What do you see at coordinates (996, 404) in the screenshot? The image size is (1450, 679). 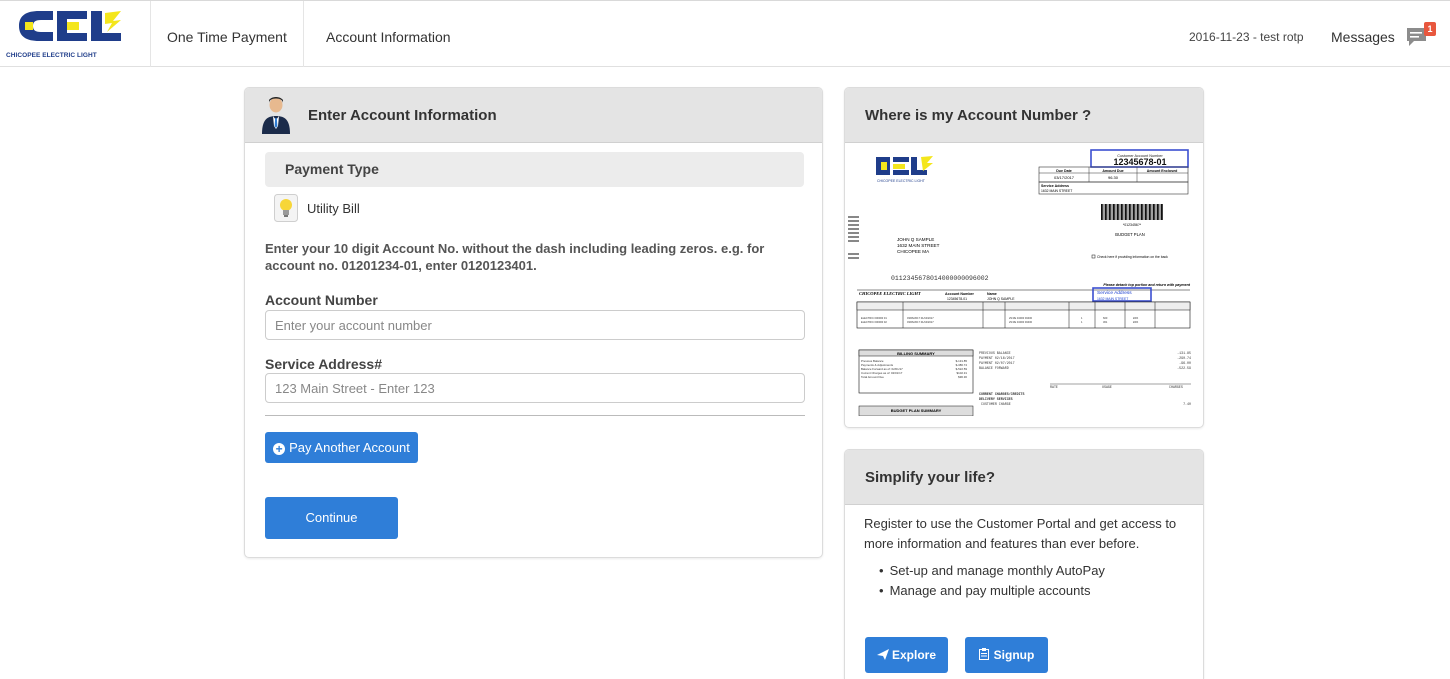 I see `svg-text: CUSTOMER CHARGE` at bounding box center [996, 404].